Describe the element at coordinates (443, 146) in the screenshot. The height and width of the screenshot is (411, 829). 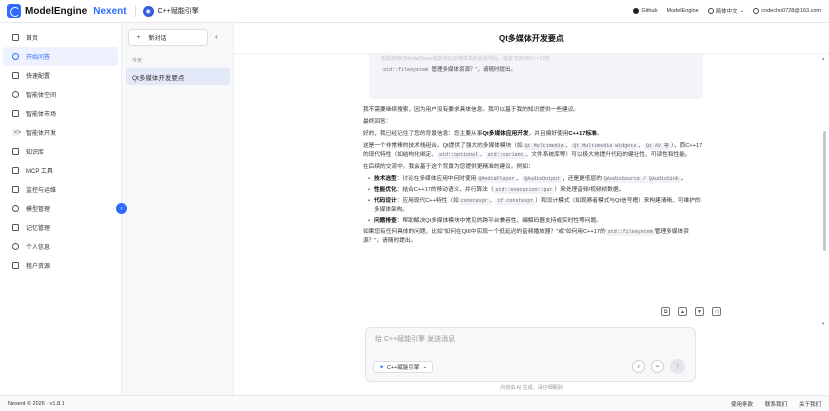
I see `text: 这是一个非常棒的技术栈组合。Qt提供了强大的多媒体模块（如` at that location.